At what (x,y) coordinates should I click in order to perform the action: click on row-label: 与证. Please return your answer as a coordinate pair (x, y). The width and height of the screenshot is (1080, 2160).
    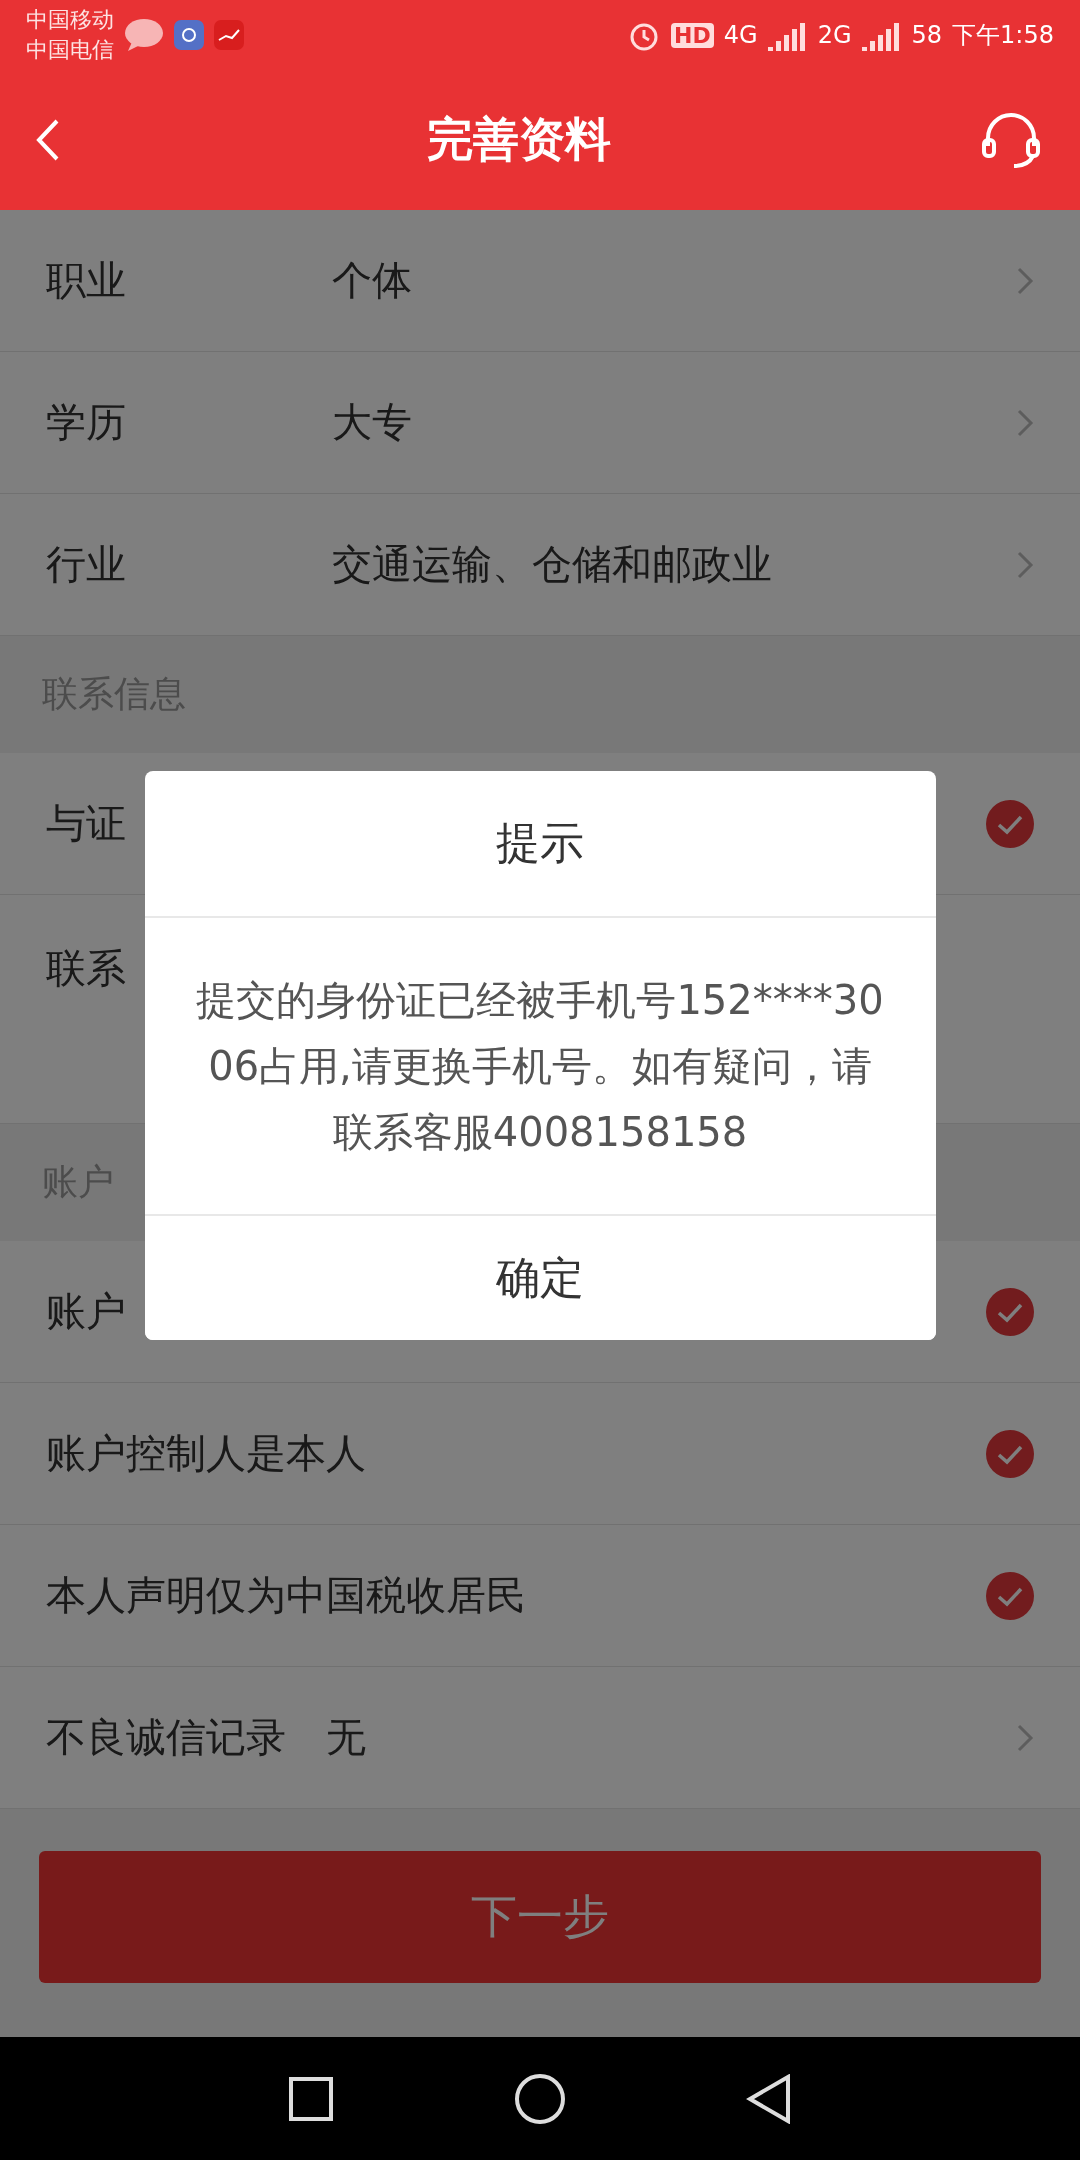
    Looking at the image, I should click on (86, 823).